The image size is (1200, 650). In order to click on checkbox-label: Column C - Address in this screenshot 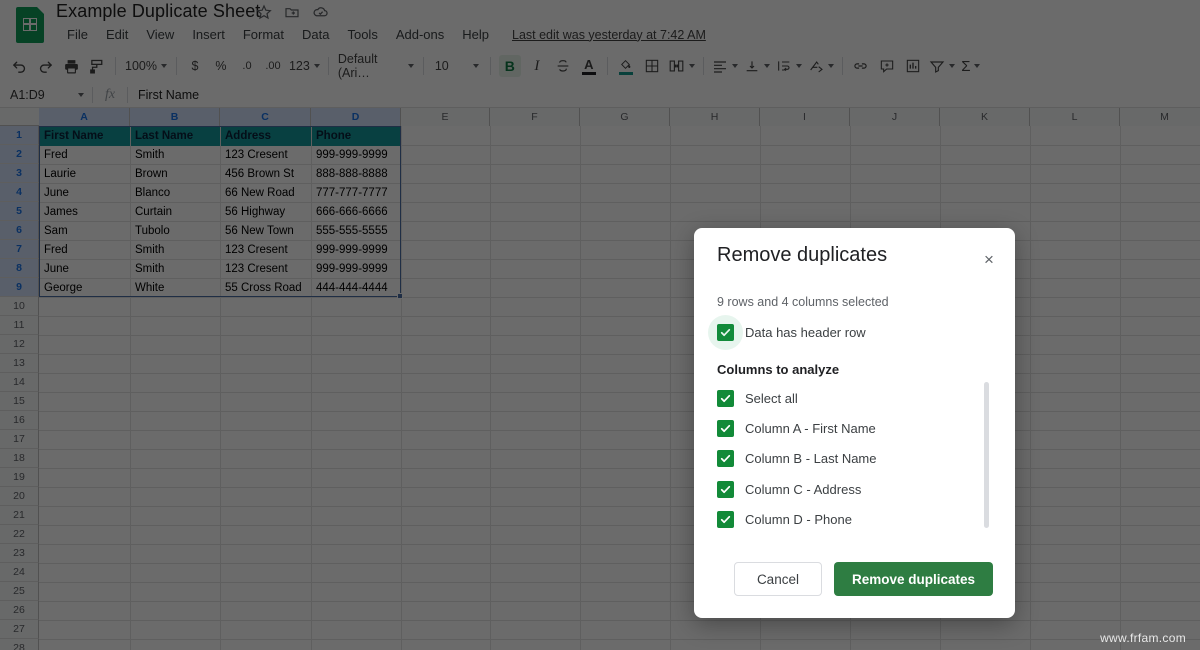, I will do `click(803, 489)`.